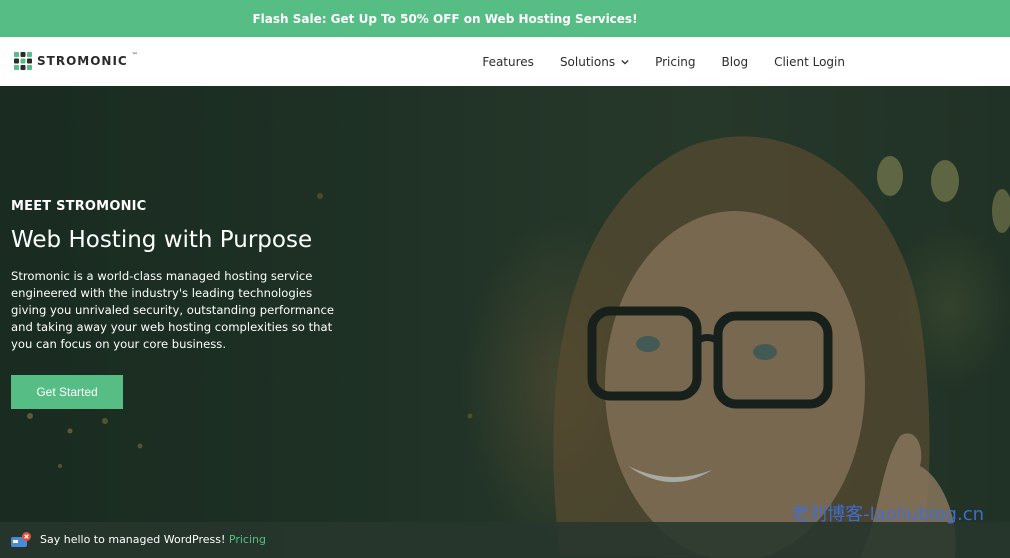 The width and height of the screenshot is (1010, 558). I want to click on nav-features: Features, so click(508, 62).